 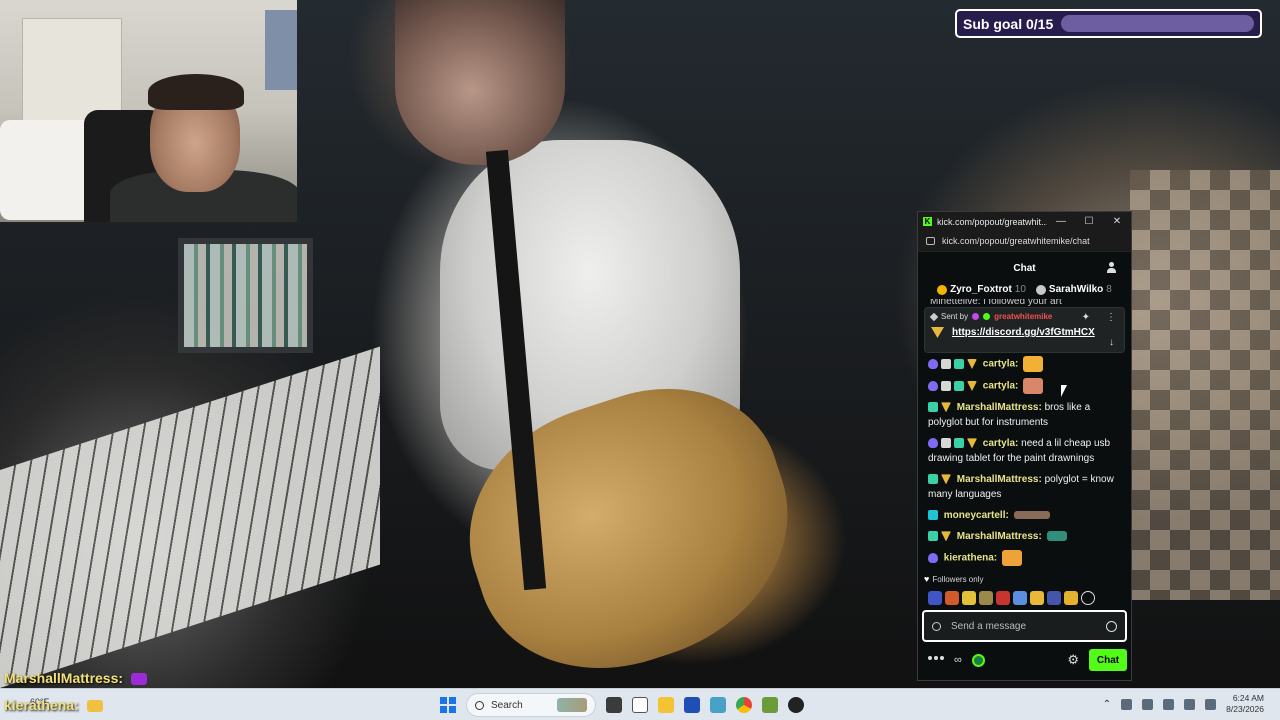 I want to click on drinks-fridge, so click(x=245, y=295).